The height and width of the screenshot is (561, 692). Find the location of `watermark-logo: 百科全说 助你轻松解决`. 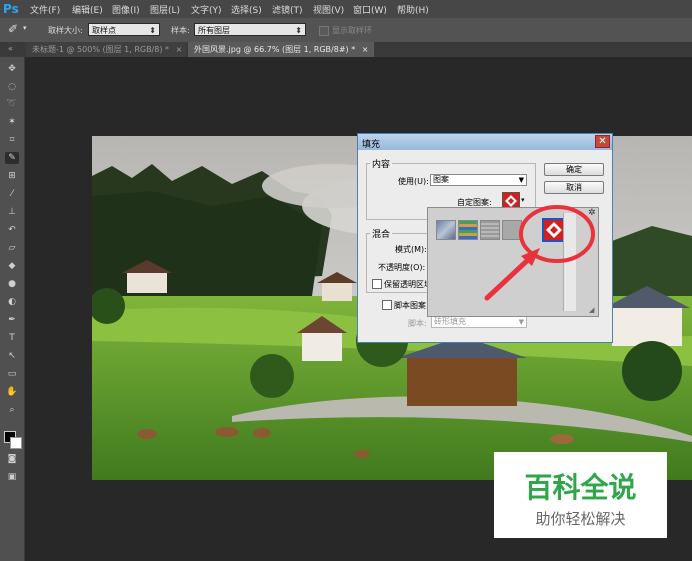

watermark-logo: 百科全说 助你轻松解决 is located at coordinates (580, 495).